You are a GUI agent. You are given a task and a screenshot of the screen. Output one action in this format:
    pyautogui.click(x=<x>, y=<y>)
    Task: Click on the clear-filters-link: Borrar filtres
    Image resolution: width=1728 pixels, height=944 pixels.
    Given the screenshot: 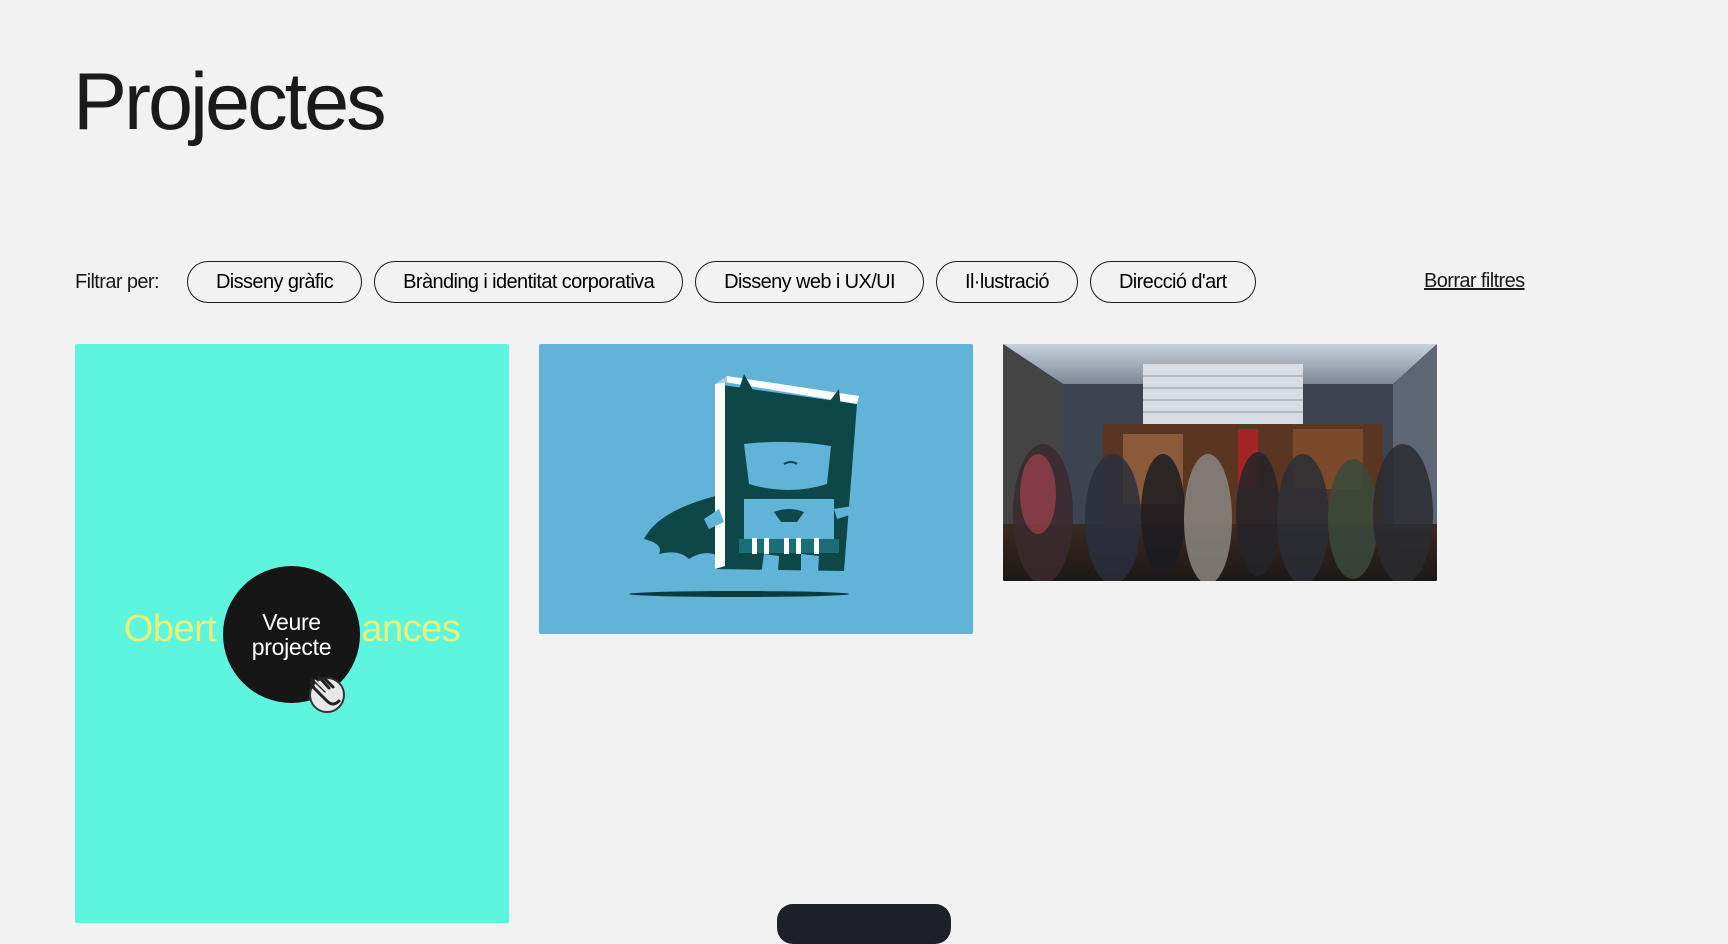 What is the action you would take?
    pyautogui.click(x=1474, y=281)
    